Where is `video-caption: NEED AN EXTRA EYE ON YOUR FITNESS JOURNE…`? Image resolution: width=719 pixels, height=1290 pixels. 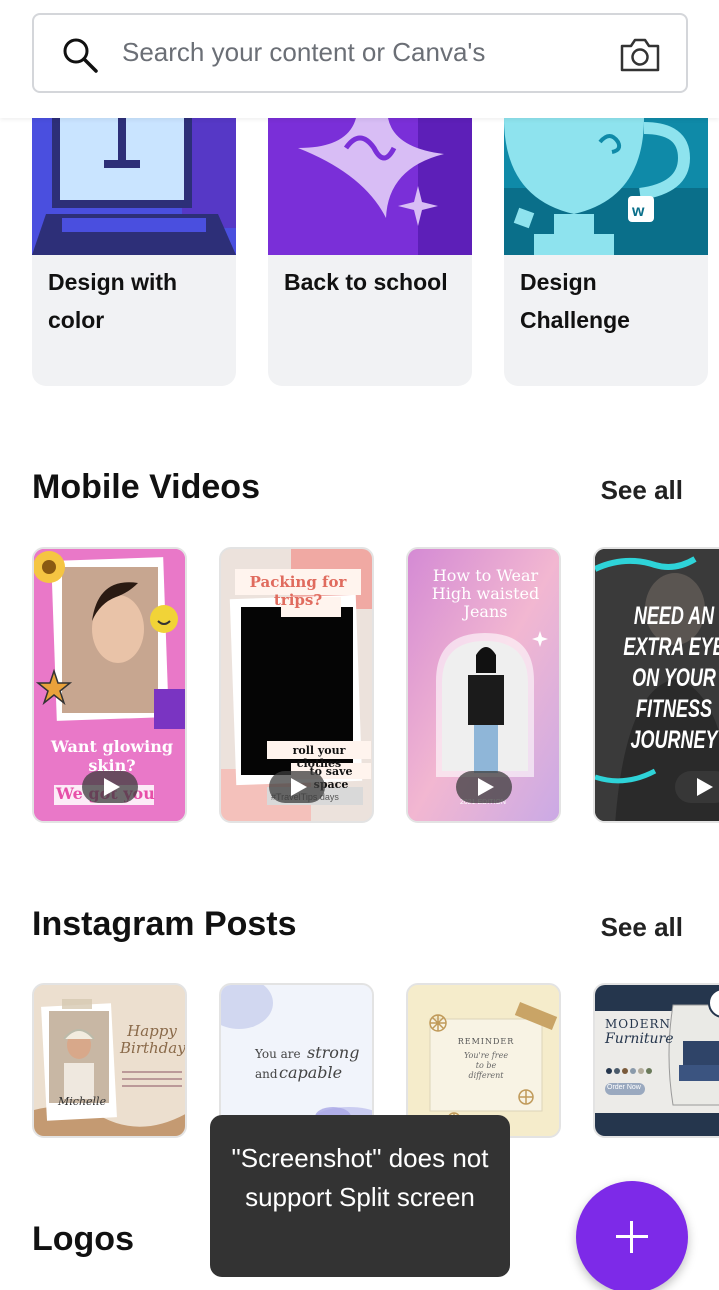
video-caption: NEED AN EXTRA EYE ON YOUR FITNESS JOURNE… is located at coordinates (671, 678).